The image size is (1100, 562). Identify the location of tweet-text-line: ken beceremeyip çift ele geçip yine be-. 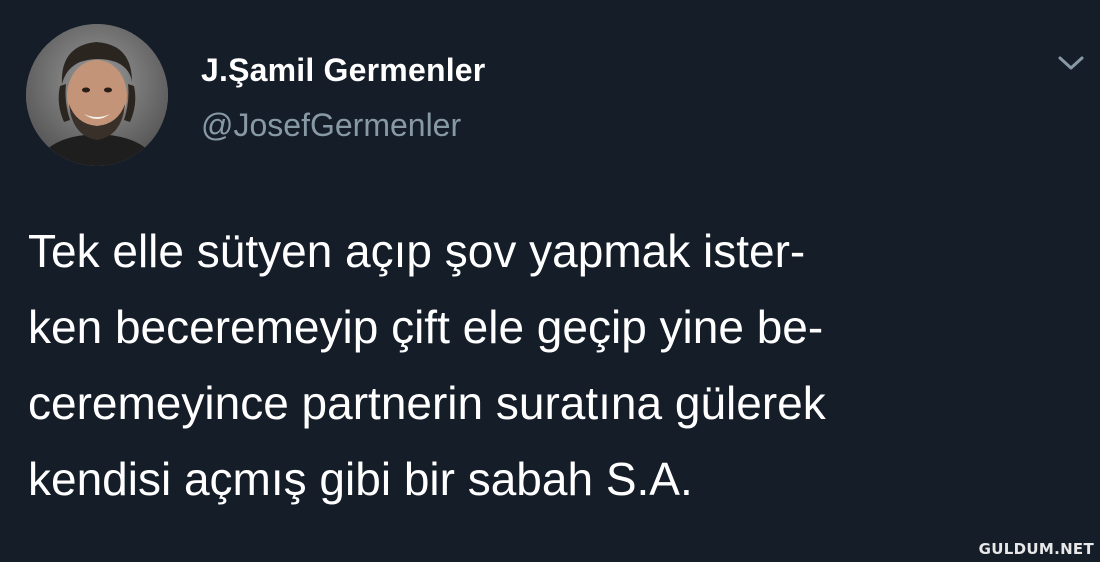
(426, 327).